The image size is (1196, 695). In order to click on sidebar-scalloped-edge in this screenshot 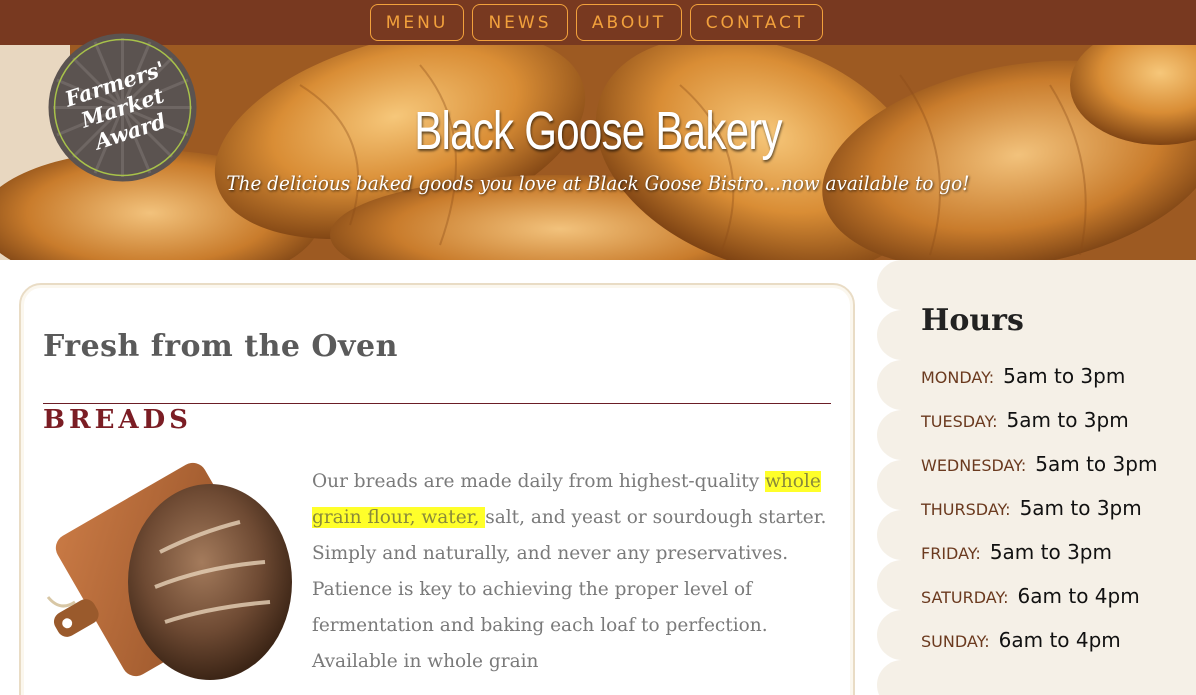, I will do `click(892, 477)`.